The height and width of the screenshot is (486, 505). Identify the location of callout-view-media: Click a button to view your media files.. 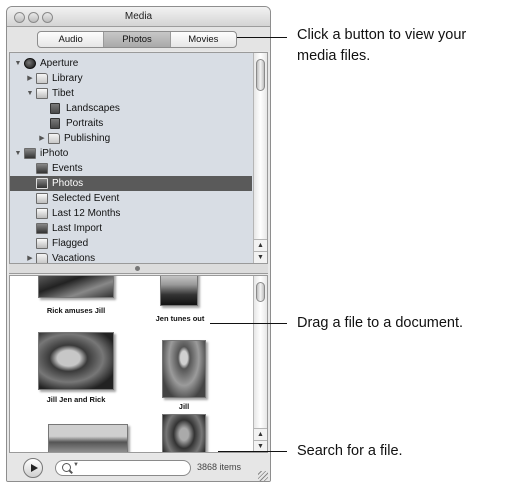
(382, 45).